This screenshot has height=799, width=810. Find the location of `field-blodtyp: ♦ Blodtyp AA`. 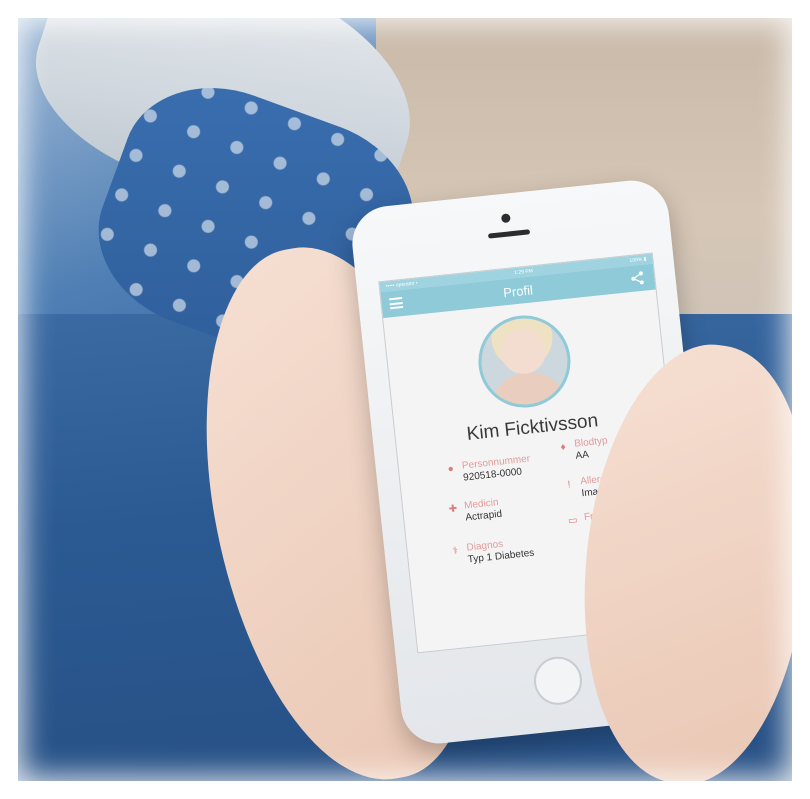

field-blodtyp: ♦ Blodtyp AA is located at coordinates (583, 449).